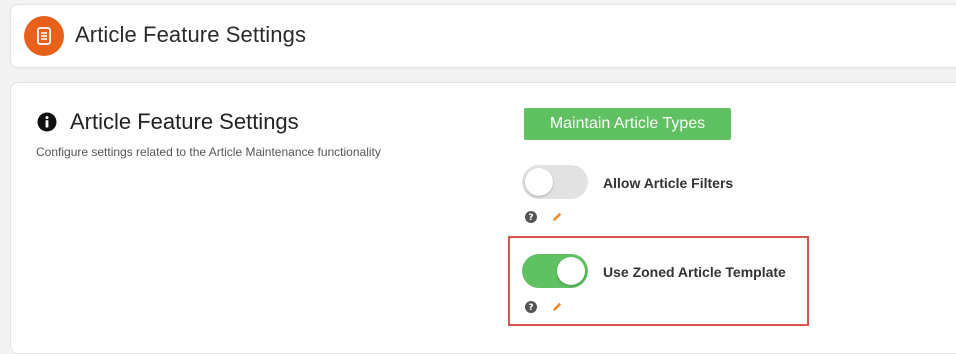  What do you see at coordinates (44, 36) in the screenshot?
I see `document-icon` at bounding box center [44, 36].